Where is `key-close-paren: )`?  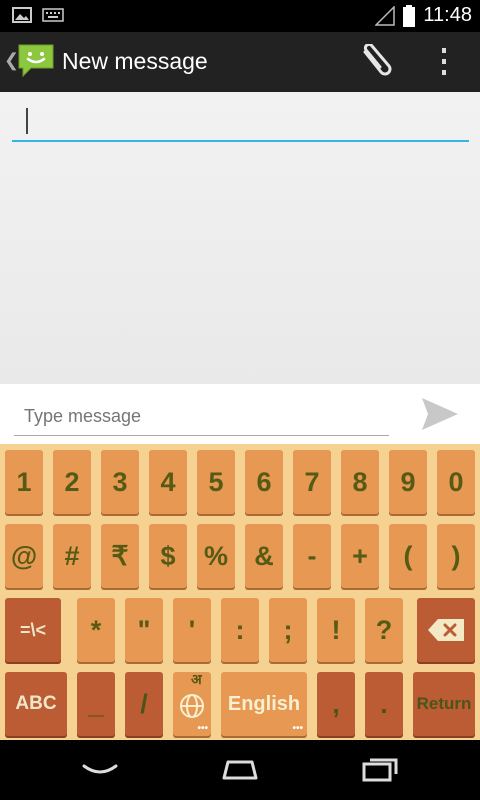 key-close-paren: ) is located at coordinates (456, 556).